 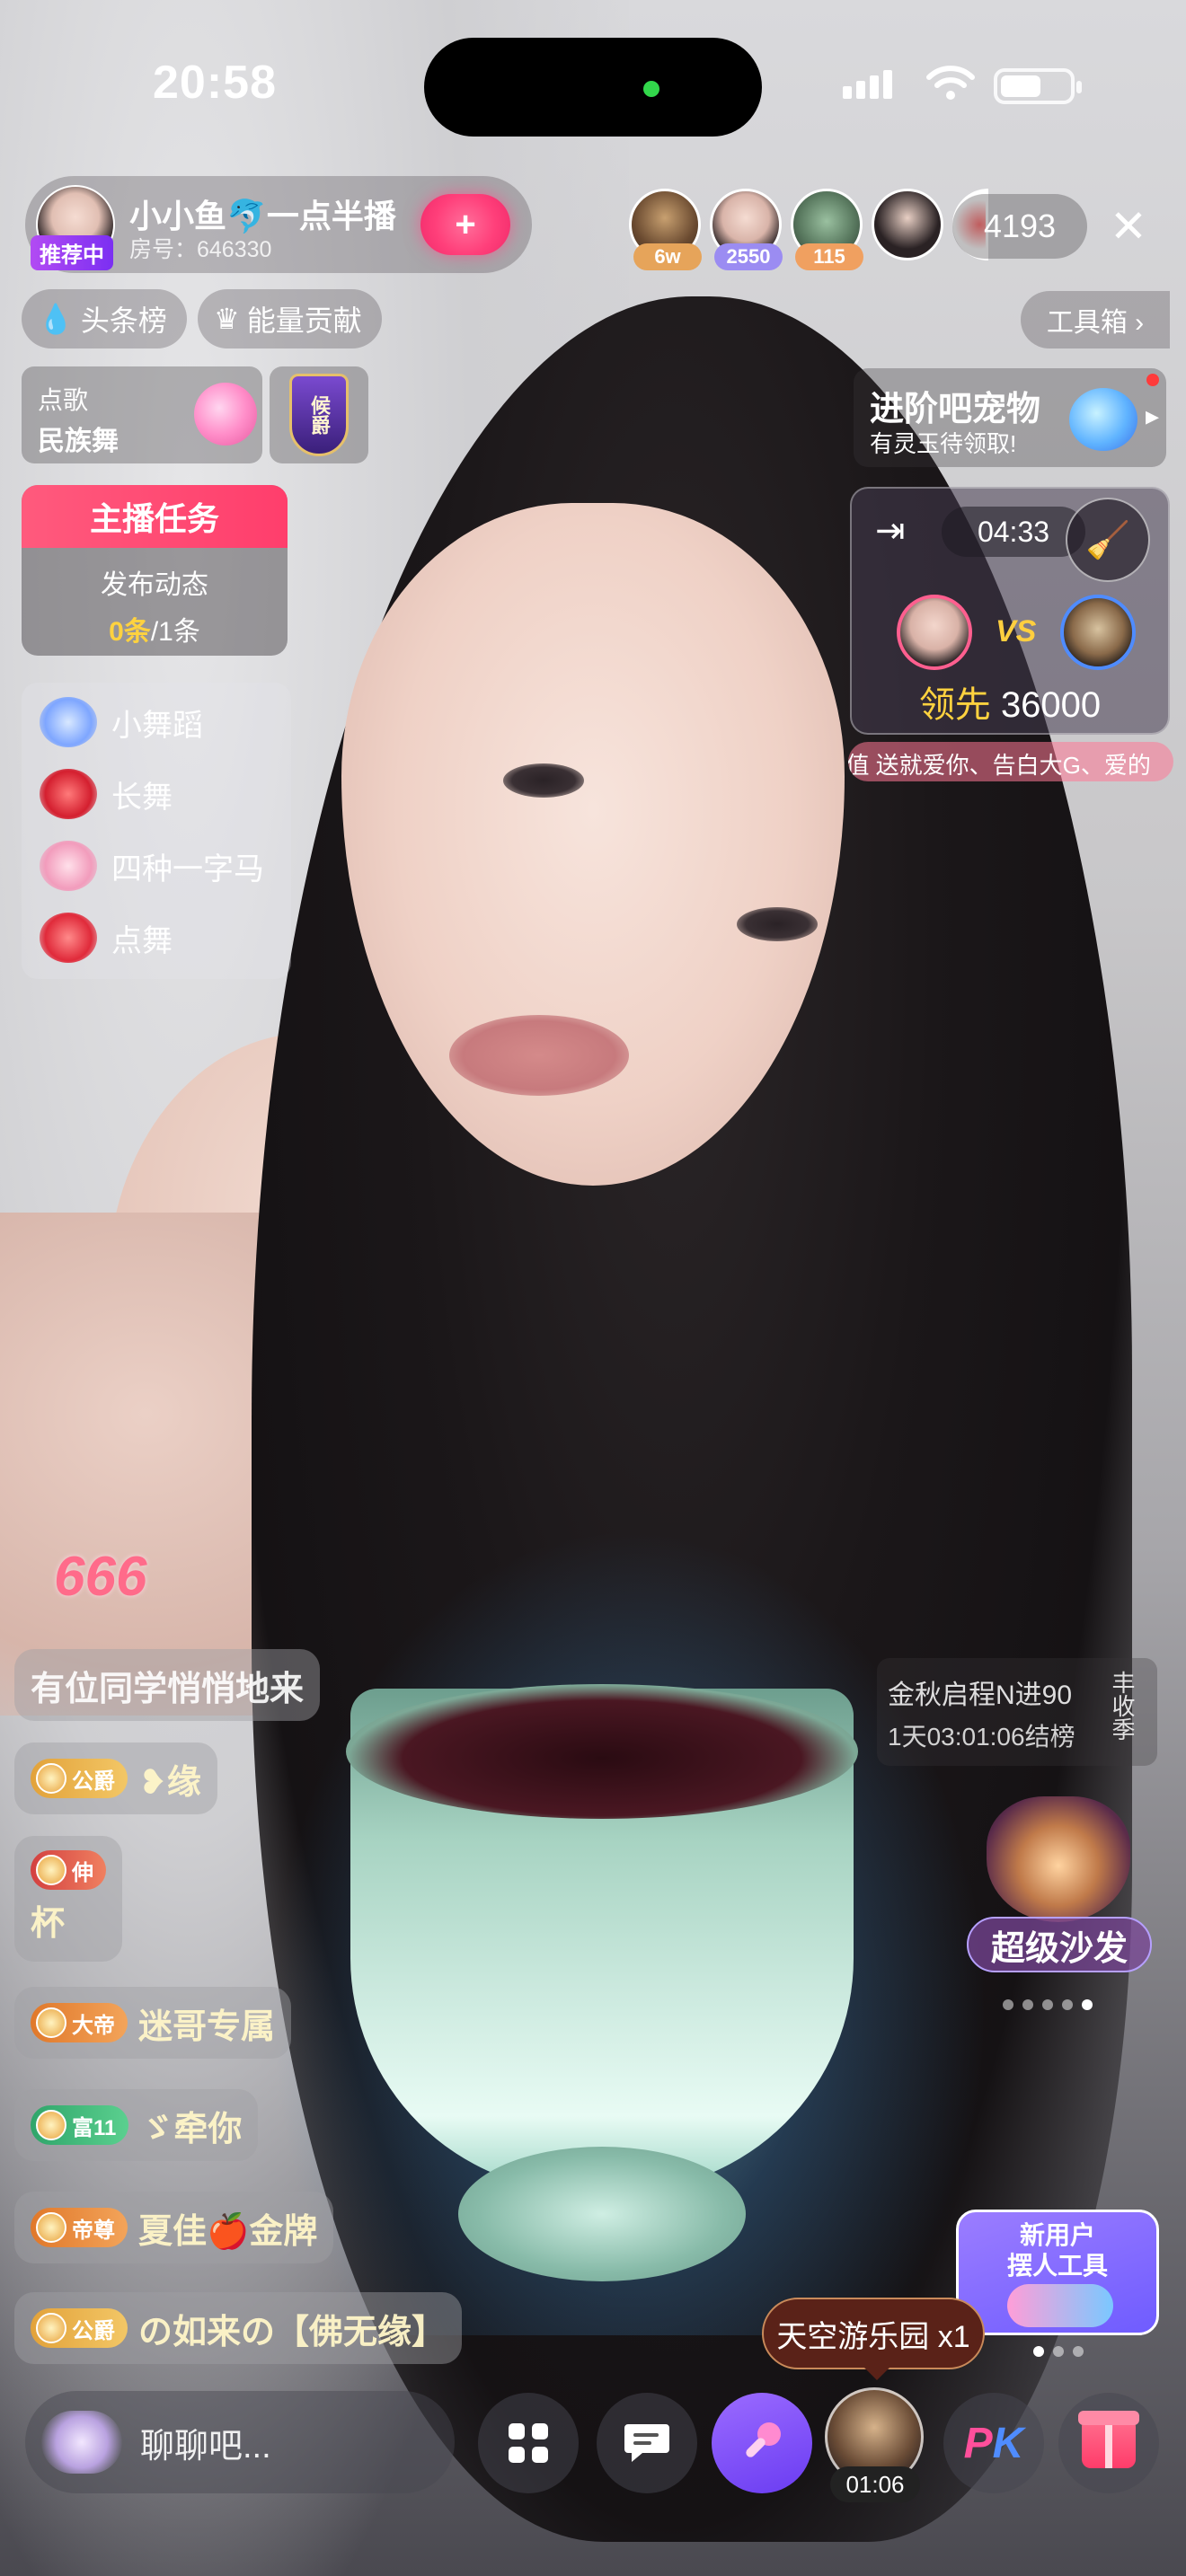 I want to click on message-button, so click(x=647, y=2443).